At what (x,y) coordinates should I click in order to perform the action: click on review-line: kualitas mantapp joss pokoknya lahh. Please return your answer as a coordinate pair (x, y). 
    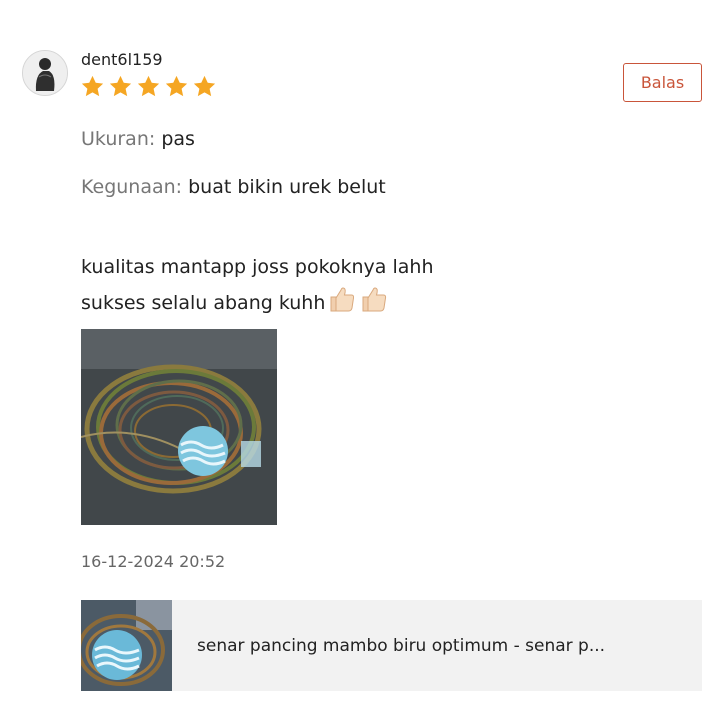
    Looking at the image, I should click on (257, 267).